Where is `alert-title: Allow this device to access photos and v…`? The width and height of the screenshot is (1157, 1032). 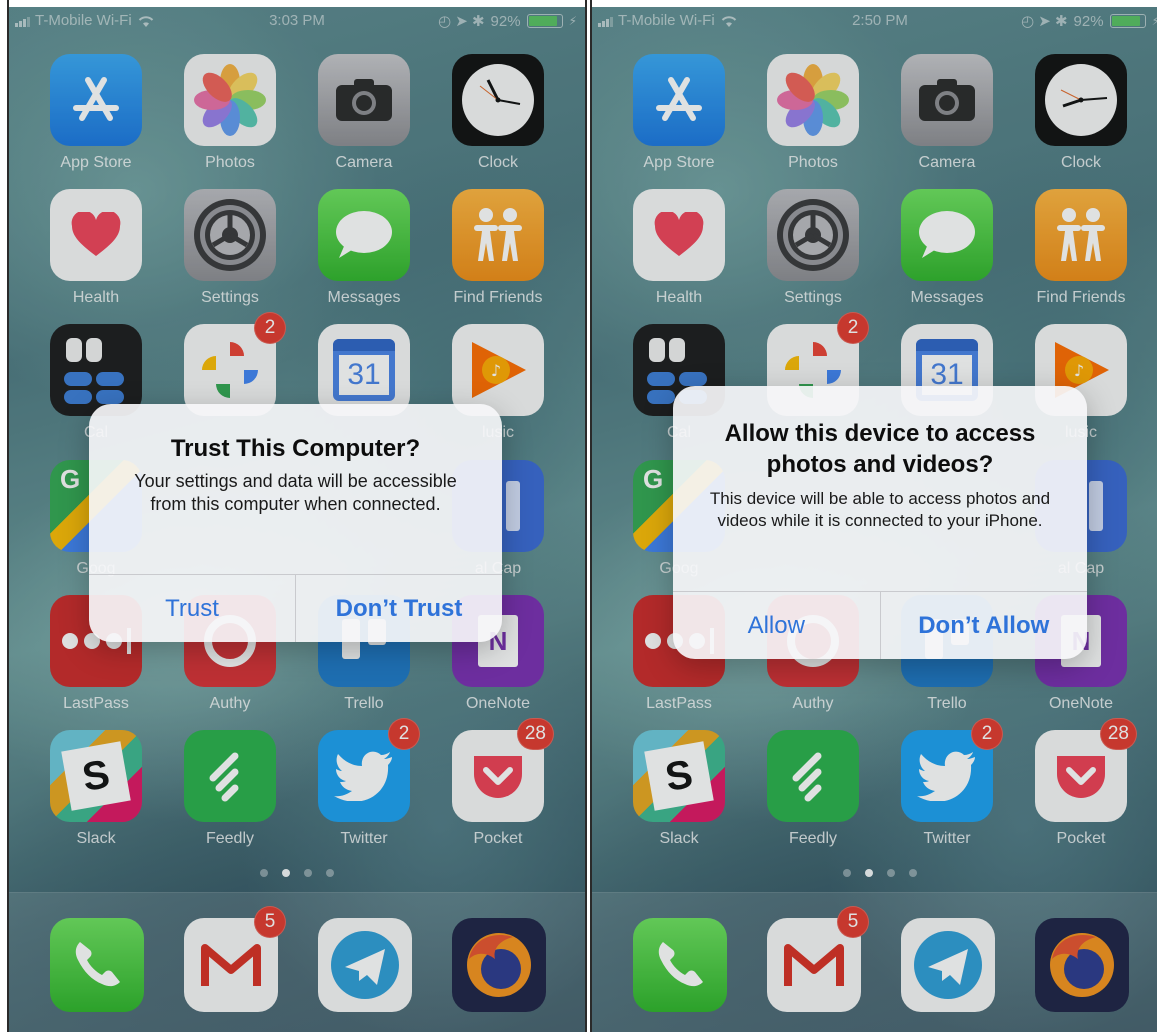 alert-title: Allow this device to access photos and v… is located at coordinates (880, 449).